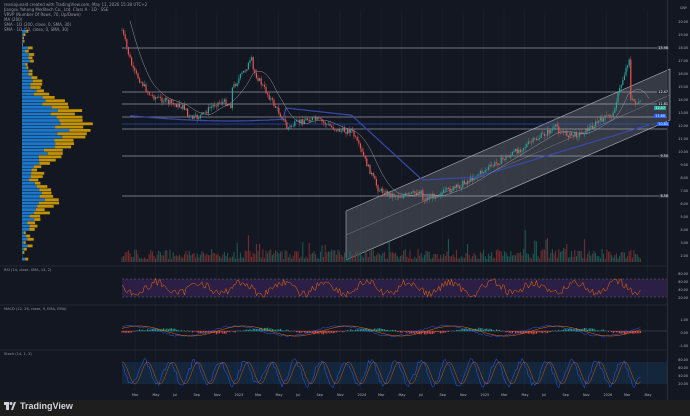  What do you see at coordinates (402, 395) in the screenshot?
I see `time-tick: May` at bounding box center [402, 395].